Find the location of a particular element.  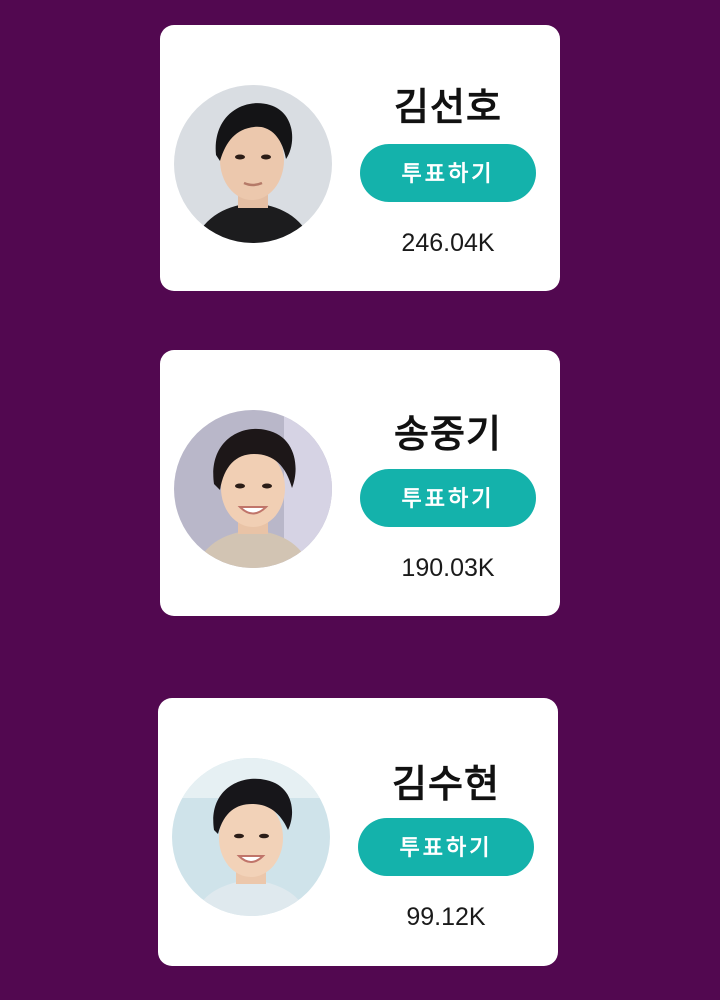

candidate-card: 김수현 투표하기 99.12K is located at coordinates (358, 832).